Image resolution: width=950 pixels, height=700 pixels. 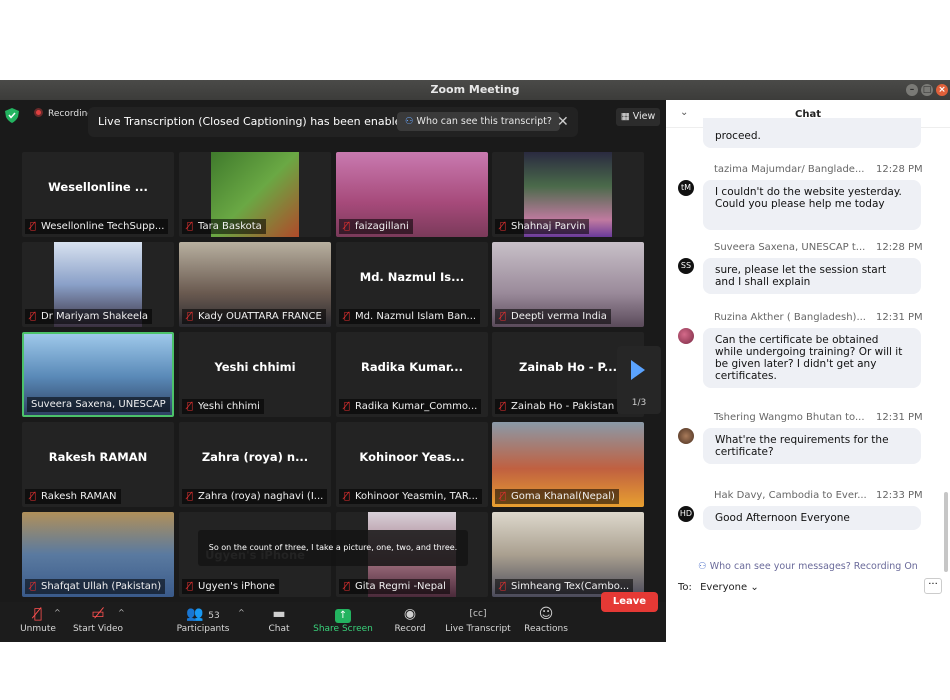 I want to click on banner-link-label: Who can see this transcript?, so click(x=484, y=121).